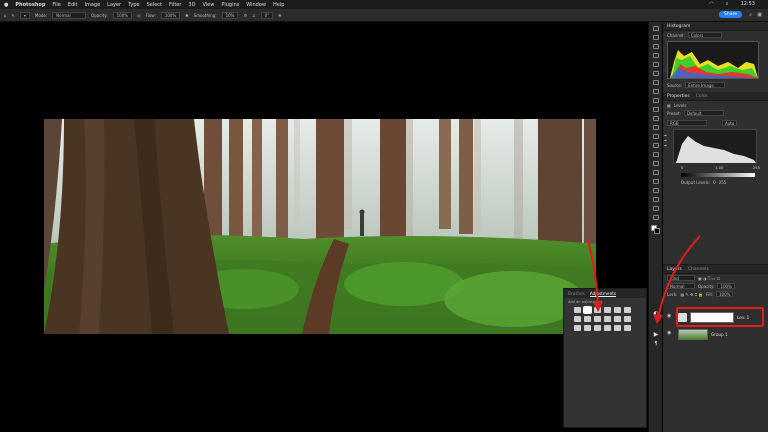  What do you see at coordinates (230, 5) in the screenshot?
I see `menu-plugins: Plugins` at bounding box center [230, 5].